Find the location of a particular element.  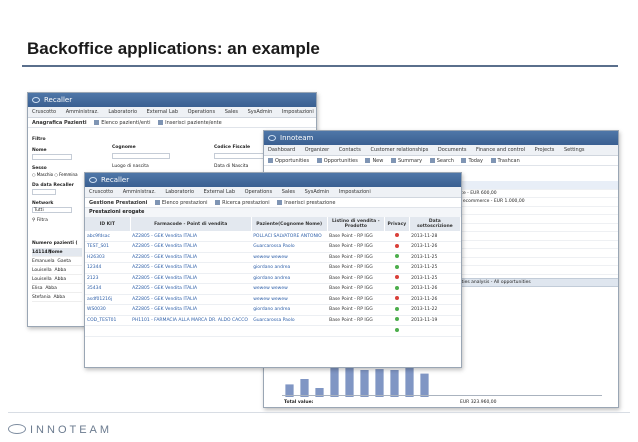

privacy-dot-icon is located at coordinates (396, 308).